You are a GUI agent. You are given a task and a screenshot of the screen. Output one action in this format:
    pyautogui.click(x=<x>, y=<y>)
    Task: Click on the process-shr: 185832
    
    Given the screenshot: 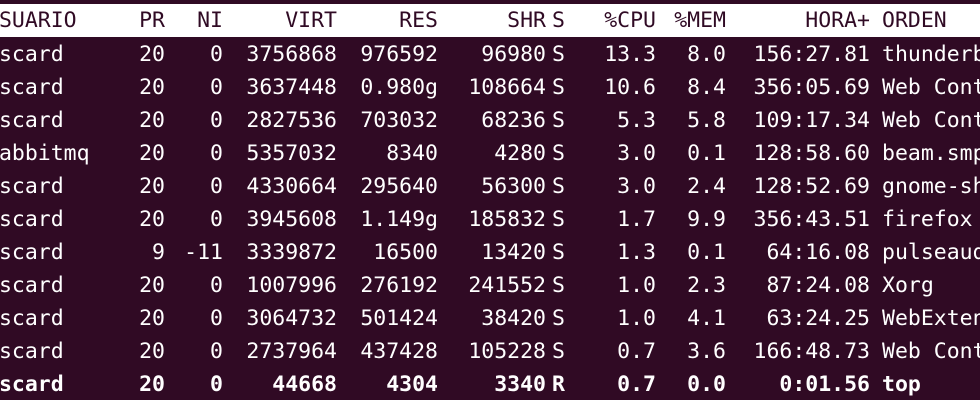 What is the action you would take?
    pyautogui.click(x=507, y=219)
    